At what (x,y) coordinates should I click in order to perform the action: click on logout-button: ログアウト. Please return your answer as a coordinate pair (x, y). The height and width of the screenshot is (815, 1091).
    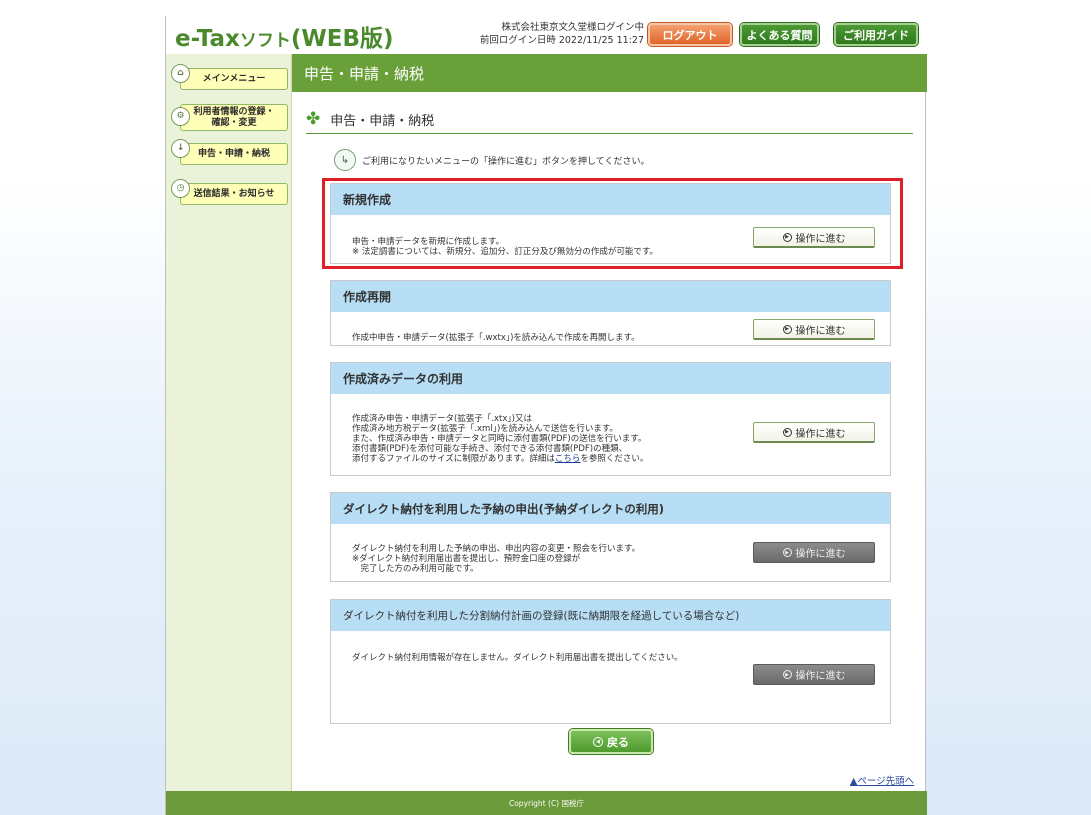
    Looking at the image, I should click on (690, 34).